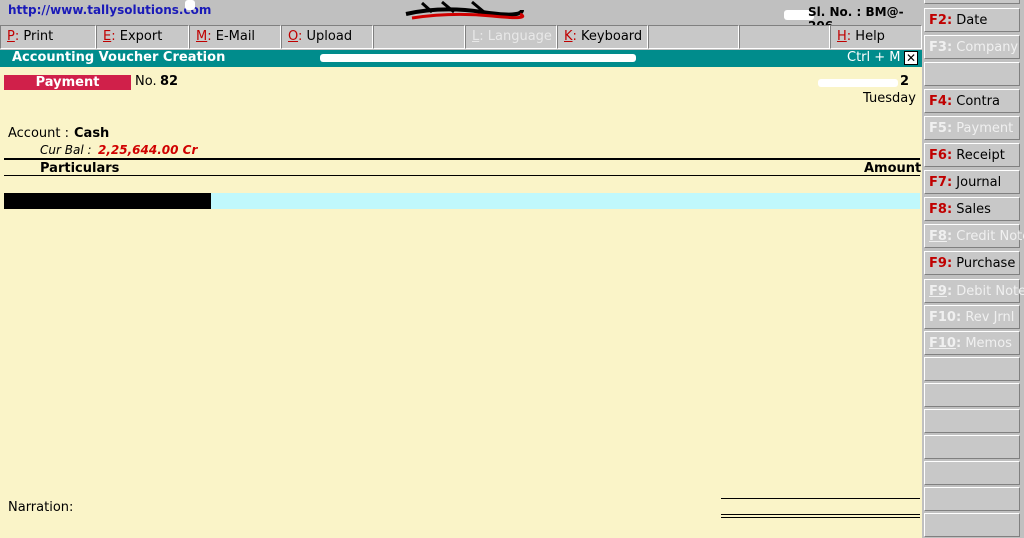 Image resolution: width=1024 pixels, height=538 pixels. I want to click on screen-title-bar: Accounting Voucher Creation Ctrl + M ✕, so click(461, 58).